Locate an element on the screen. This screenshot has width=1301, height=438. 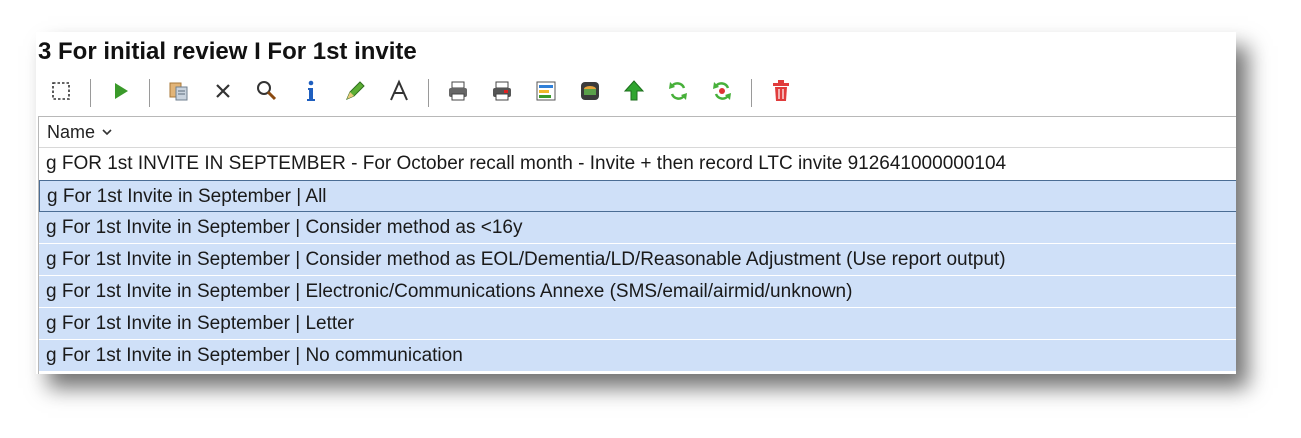
pencil-icon is located at coordinates (355, 93).